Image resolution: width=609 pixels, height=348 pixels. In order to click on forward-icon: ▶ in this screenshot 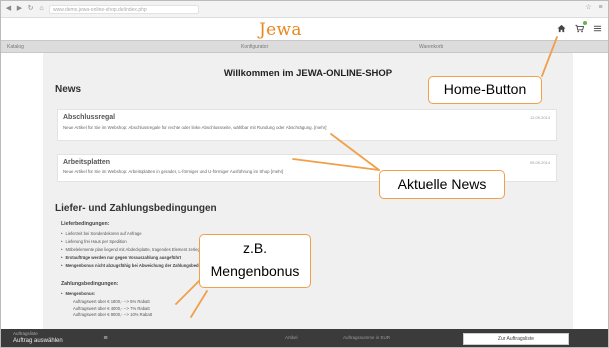, I will do `click(19, 9)`.